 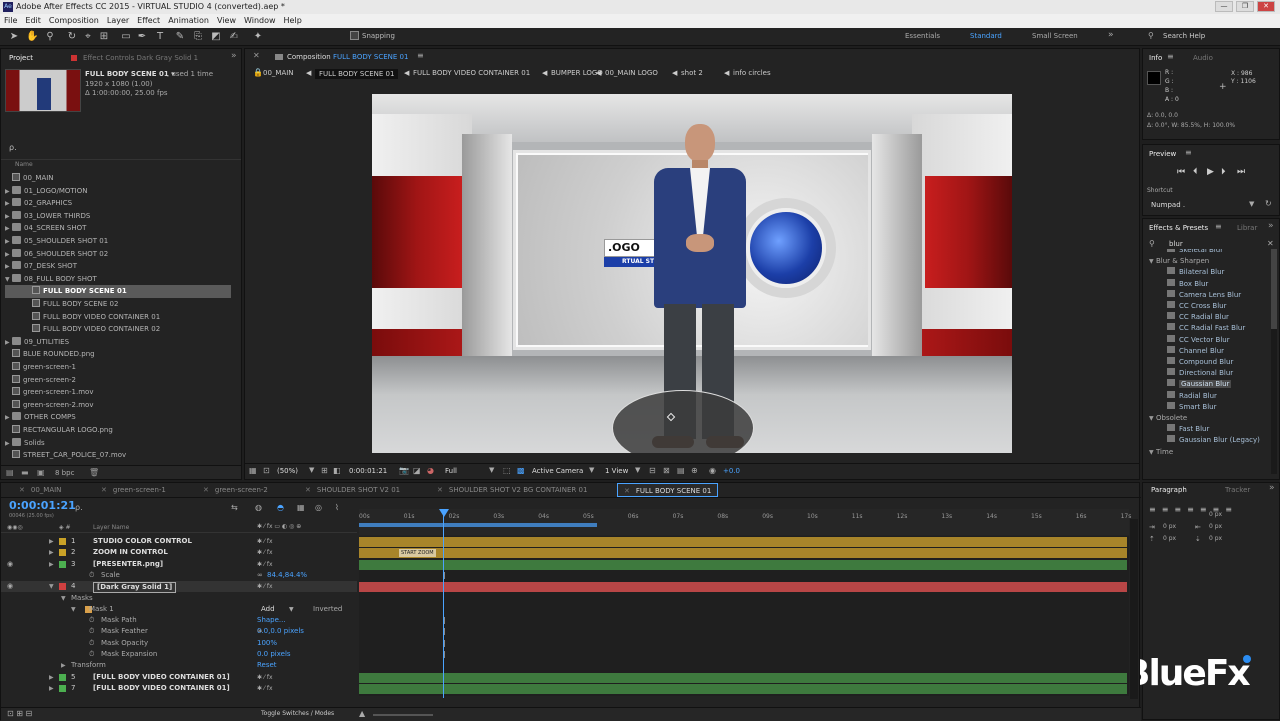 I want to click on bit-depth-button: 8 bpc, so click(x=64, y=473).